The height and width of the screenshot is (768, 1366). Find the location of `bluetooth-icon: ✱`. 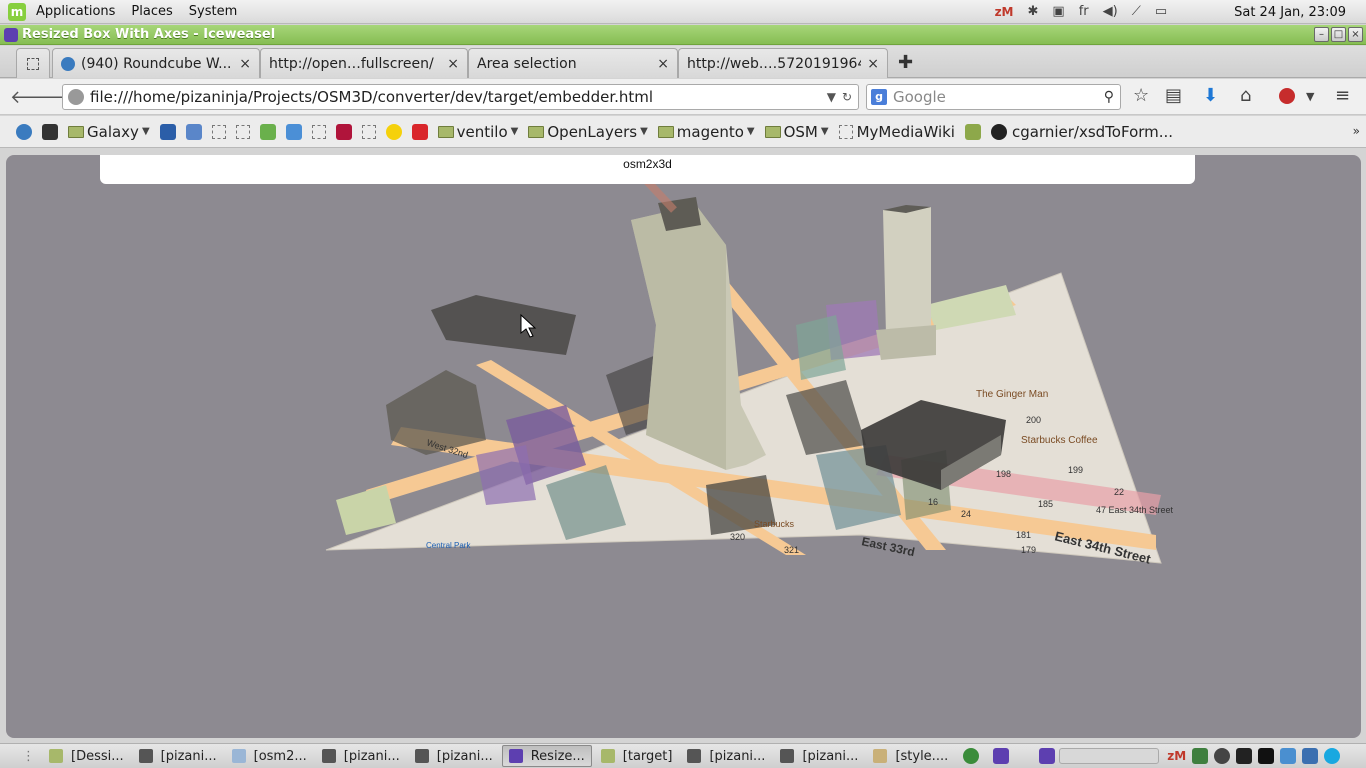

bluetooth-icon: ✱ is located at coordinates (1033, 12).